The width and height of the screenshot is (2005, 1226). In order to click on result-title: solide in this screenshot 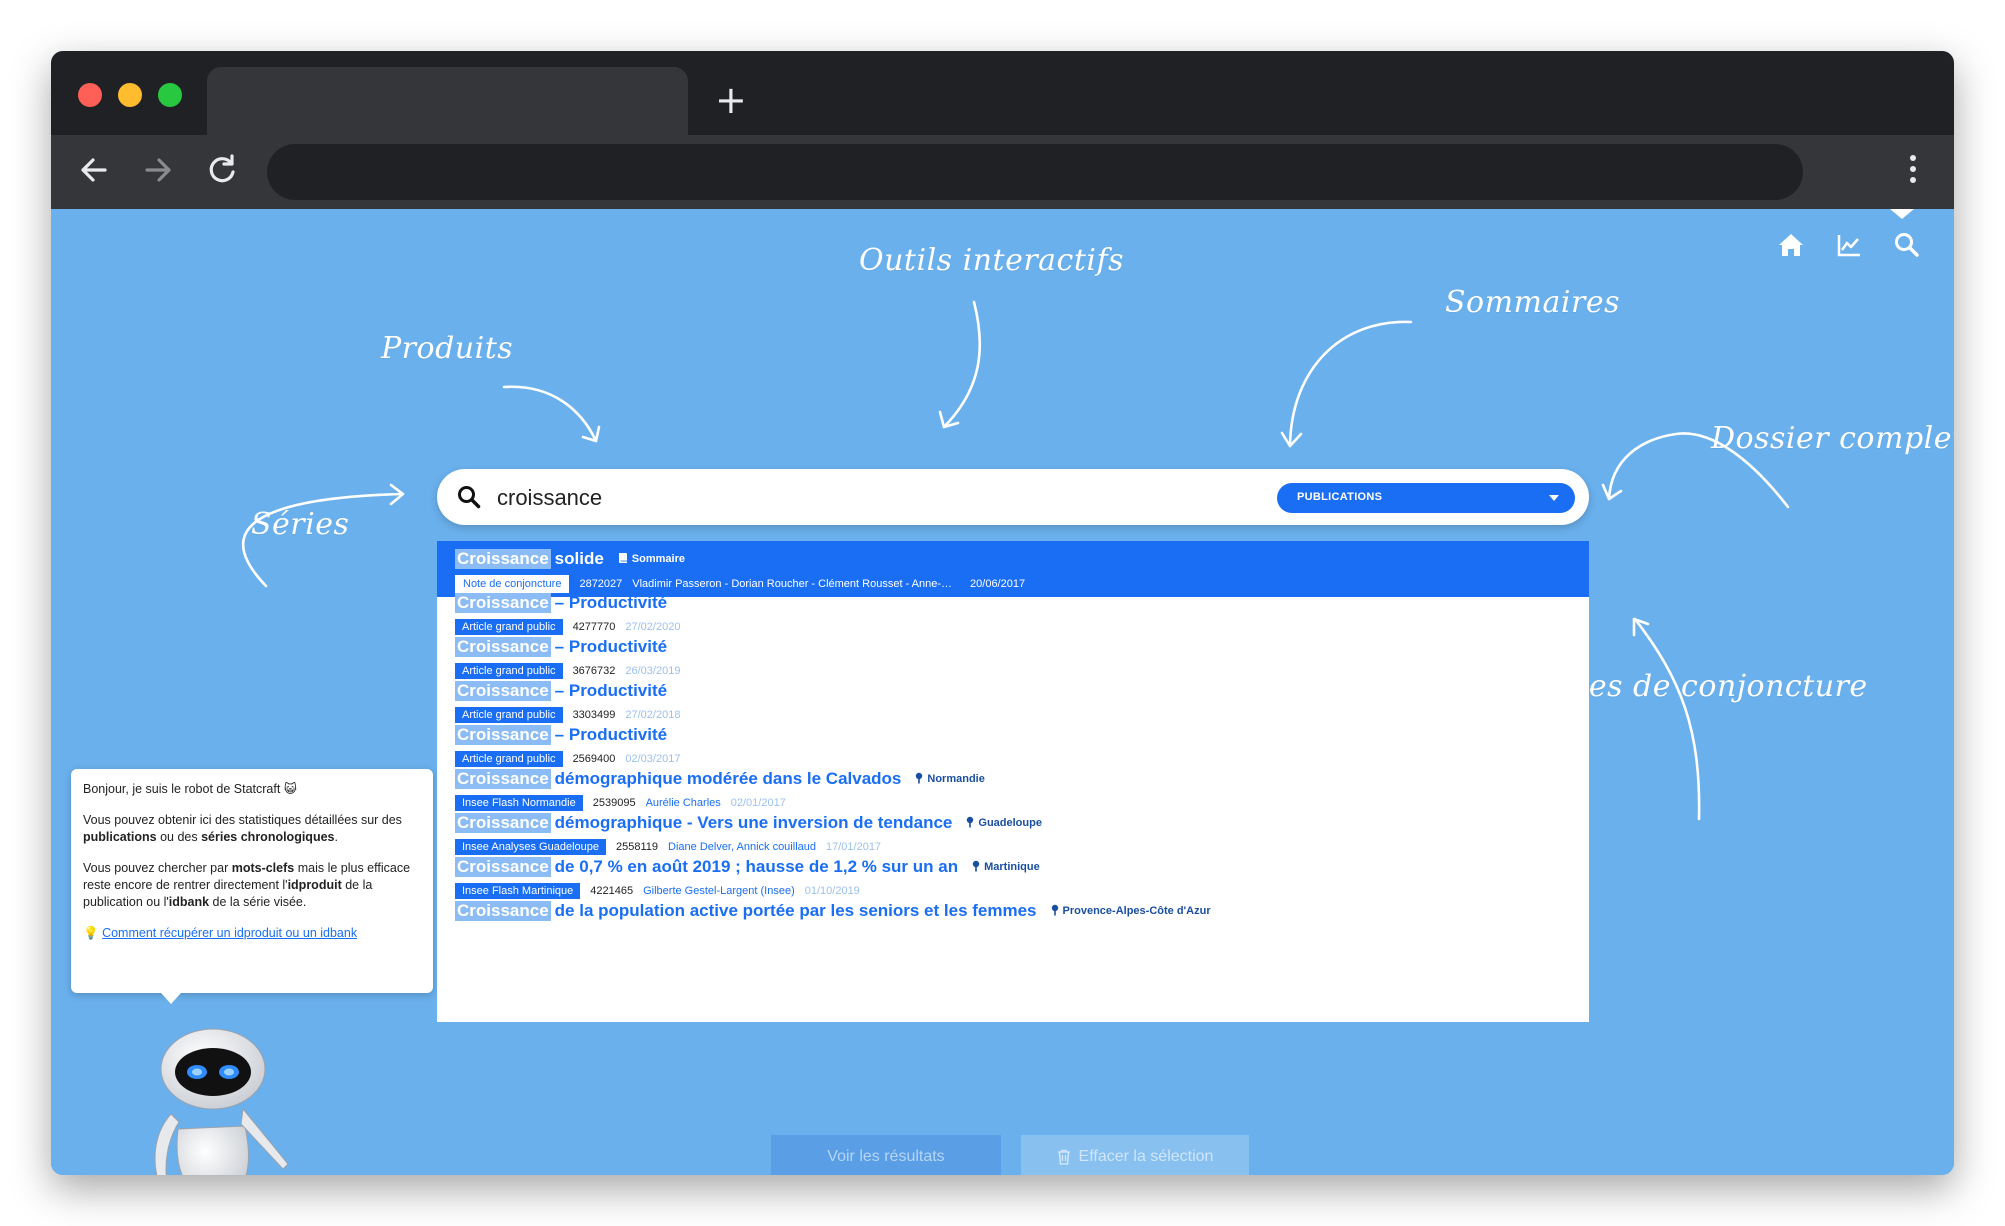, I will do `click(579, 558)`.